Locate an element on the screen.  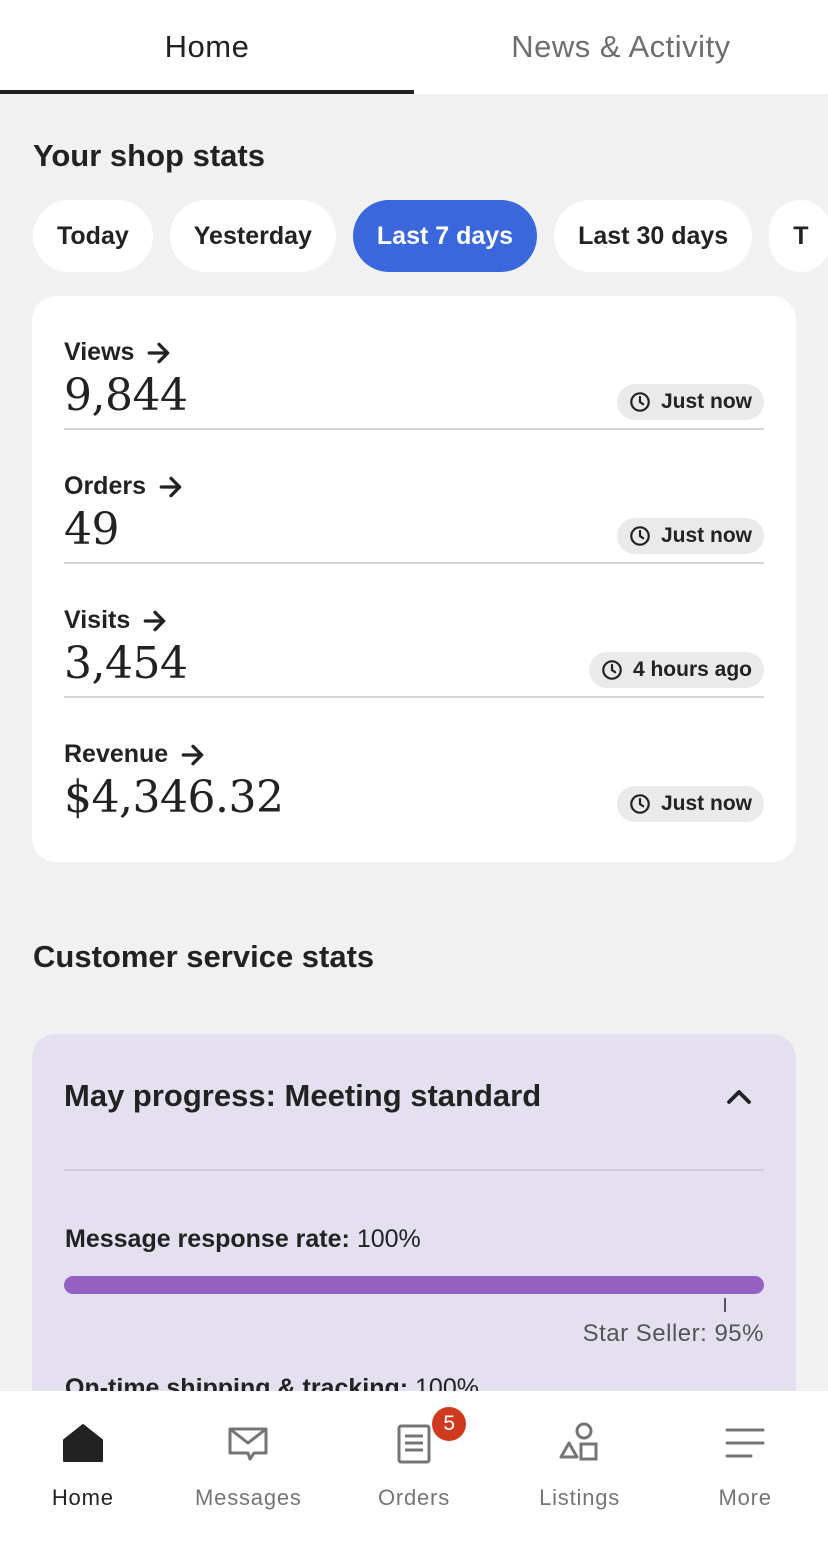
stat-label: Views is located at coordinates (118, 352).